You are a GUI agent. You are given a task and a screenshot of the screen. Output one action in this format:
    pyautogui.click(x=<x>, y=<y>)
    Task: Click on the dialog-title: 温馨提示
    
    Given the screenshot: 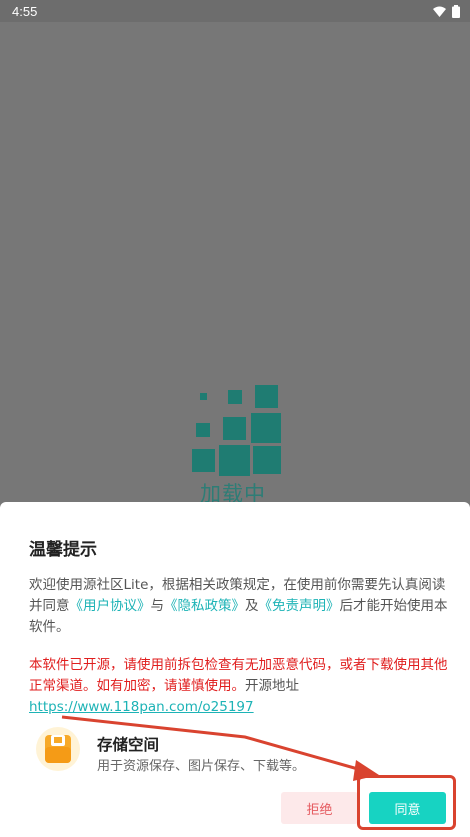 What is the action you would take?
    pyautogui.click(x=63, y=550)
    